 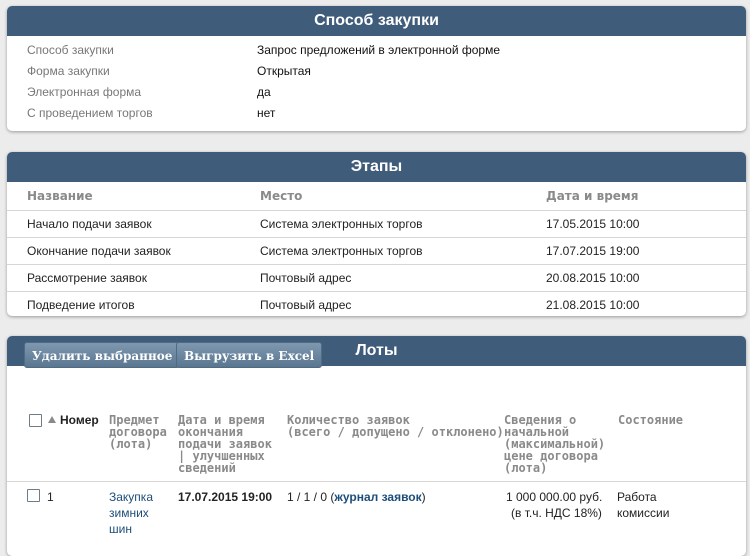 What do you see at coordinates (249, 355) in the screenshot?
I see `export-excel-button: Выгрузить в Excel` at bounding box center [249, 355].